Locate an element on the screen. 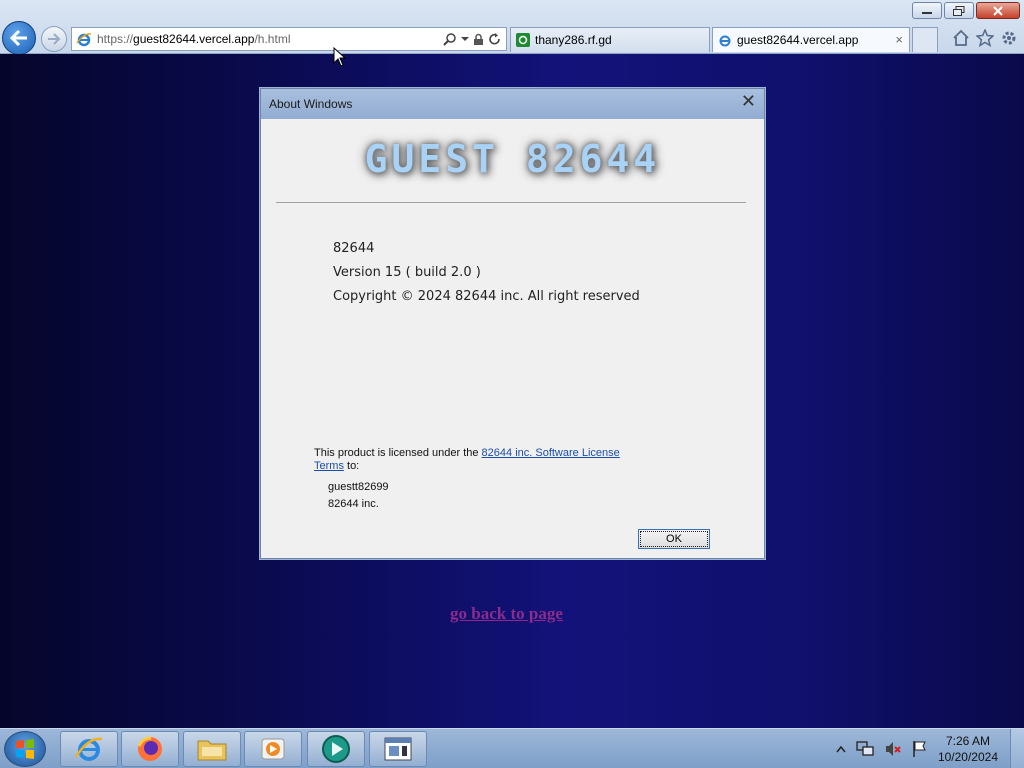 The width and height of the screenshot is (1024, 768). taskbar-window-app is located at coordinates (398, 749).